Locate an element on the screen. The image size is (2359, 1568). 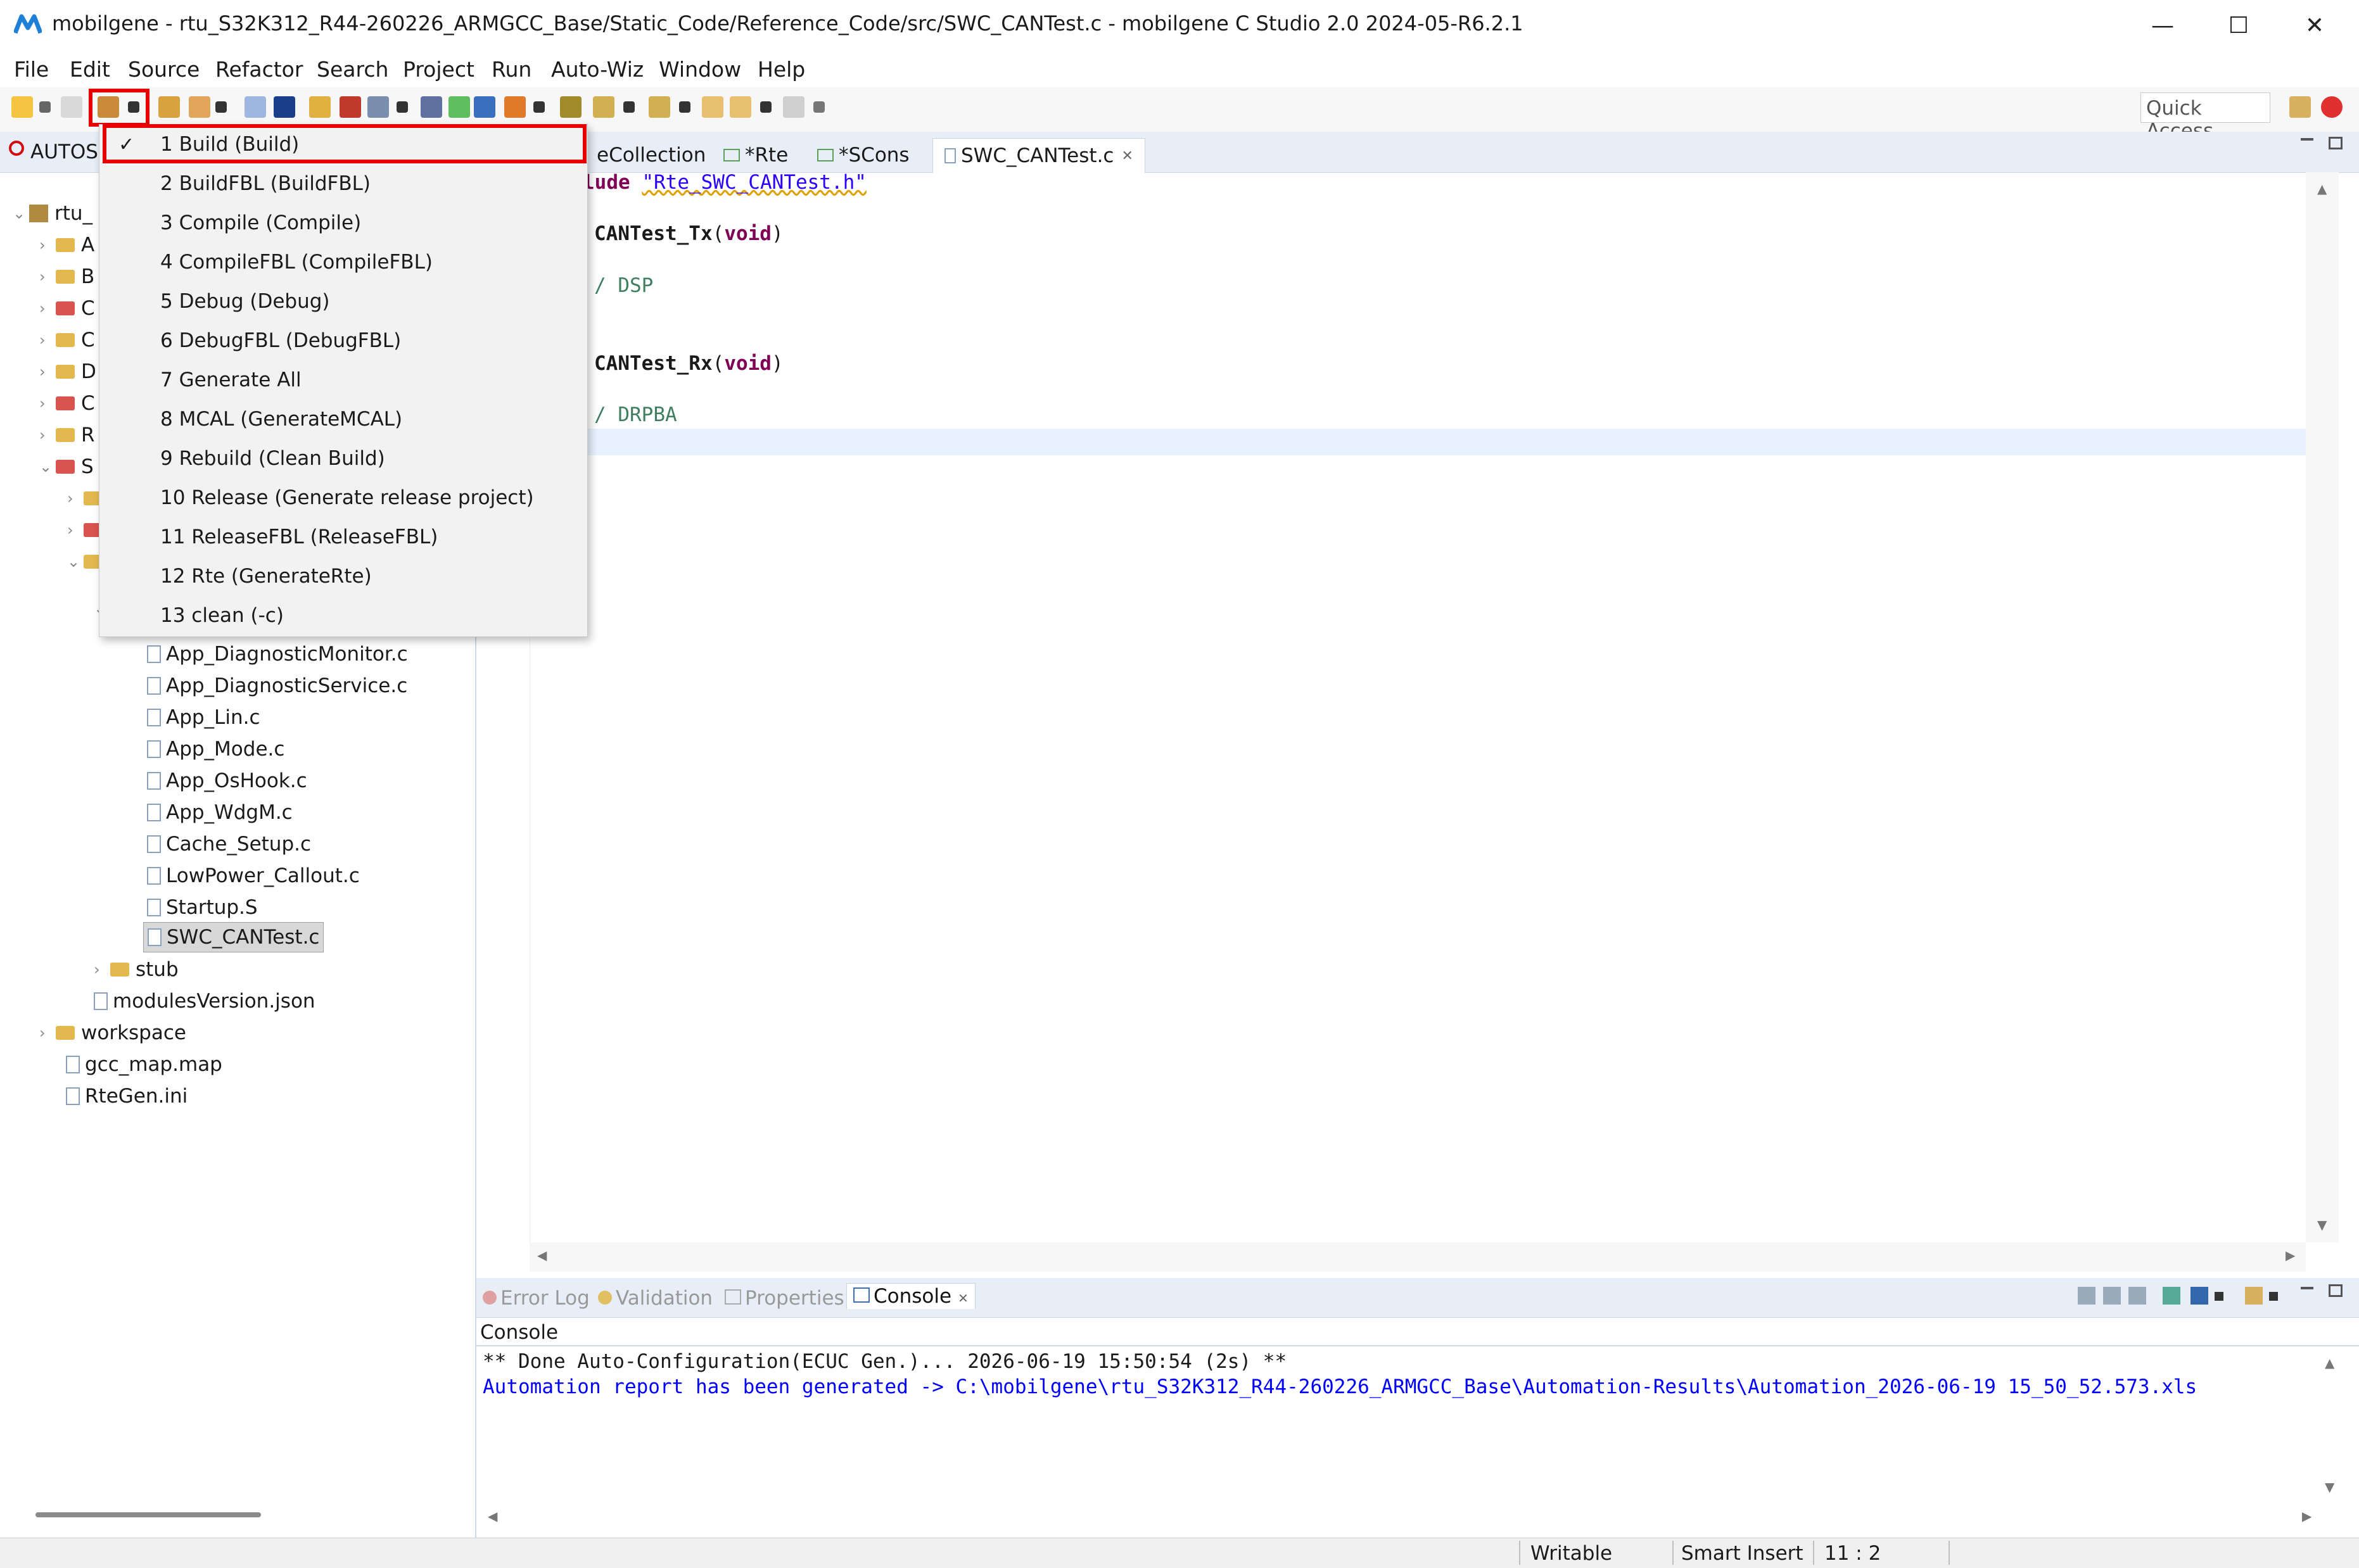
menu-auto-wiz: Auto-Wiz is located at coordinates (598, 69).